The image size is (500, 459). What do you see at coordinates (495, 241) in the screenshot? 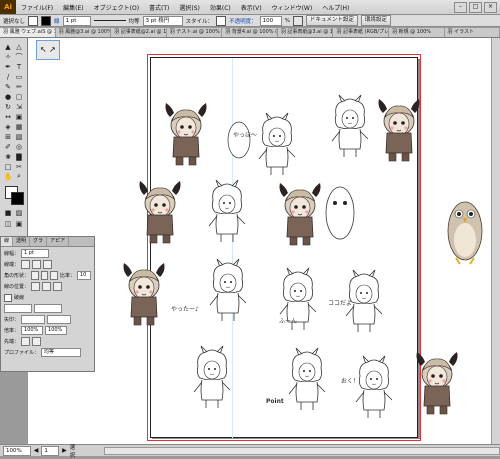
I see `vertical-scrollbar` at bounding box center [495, 241].